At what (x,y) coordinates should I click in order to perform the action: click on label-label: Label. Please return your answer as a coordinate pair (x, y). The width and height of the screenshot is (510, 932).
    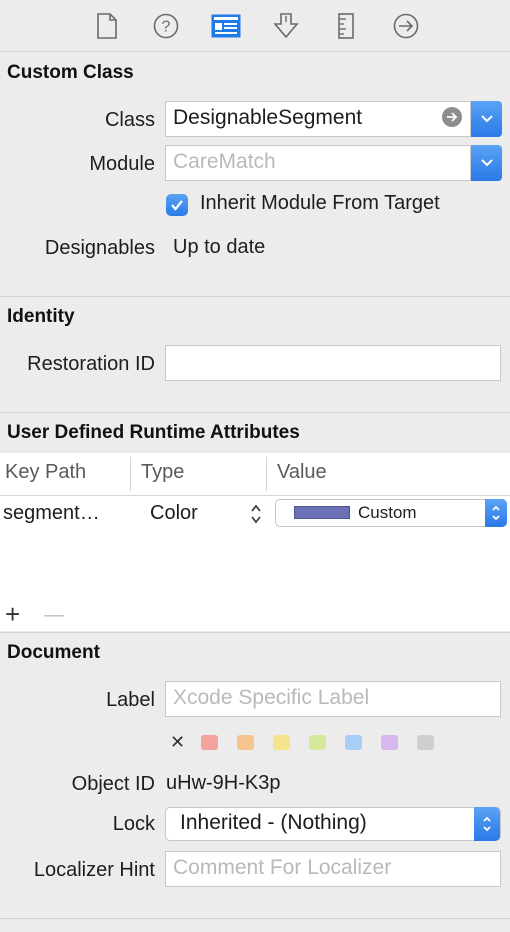
    Looking at the image, I should click on (130, 700).